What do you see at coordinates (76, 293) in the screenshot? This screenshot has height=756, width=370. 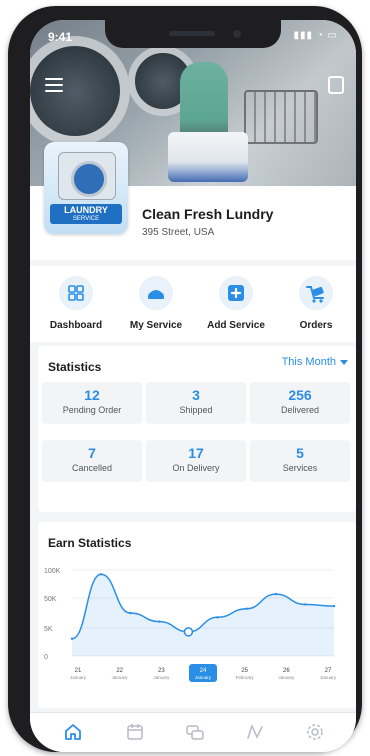 I see `dashboard-grid-icon` at bounding box center [76, 293].